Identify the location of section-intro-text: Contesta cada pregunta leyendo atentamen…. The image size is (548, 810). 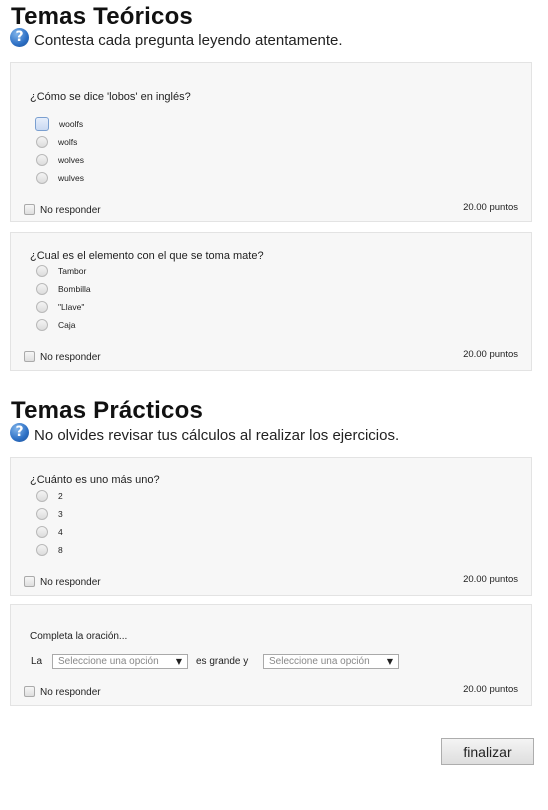
(188, 40).